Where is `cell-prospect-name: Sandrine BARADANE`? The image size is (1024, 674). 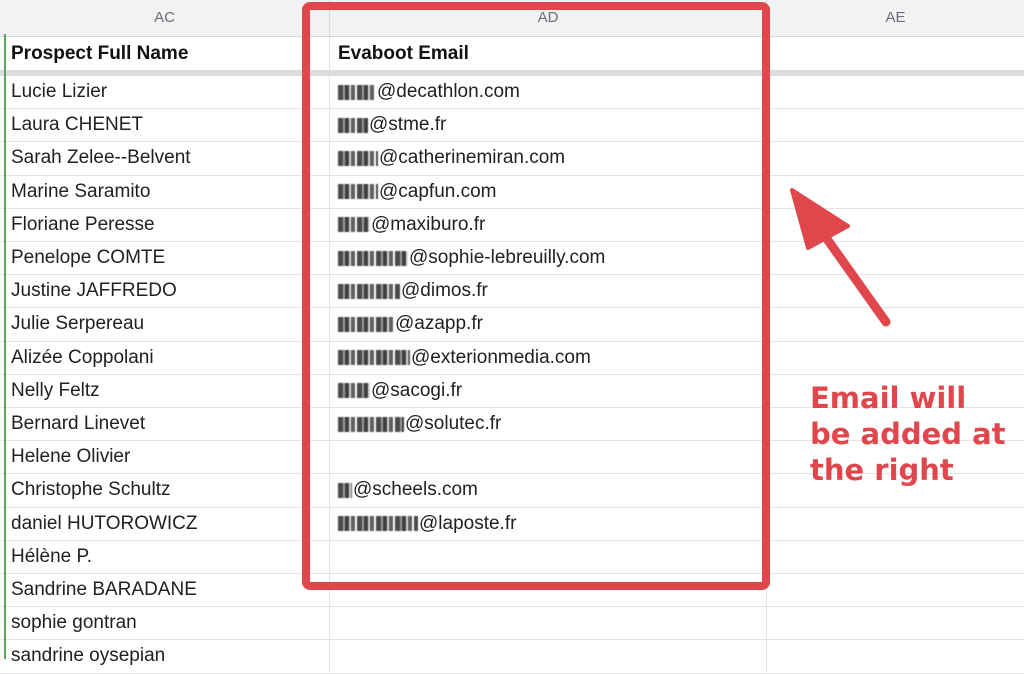 cell-prospect-name: Sandrine BARADANE is located at coordinates (165, 590).